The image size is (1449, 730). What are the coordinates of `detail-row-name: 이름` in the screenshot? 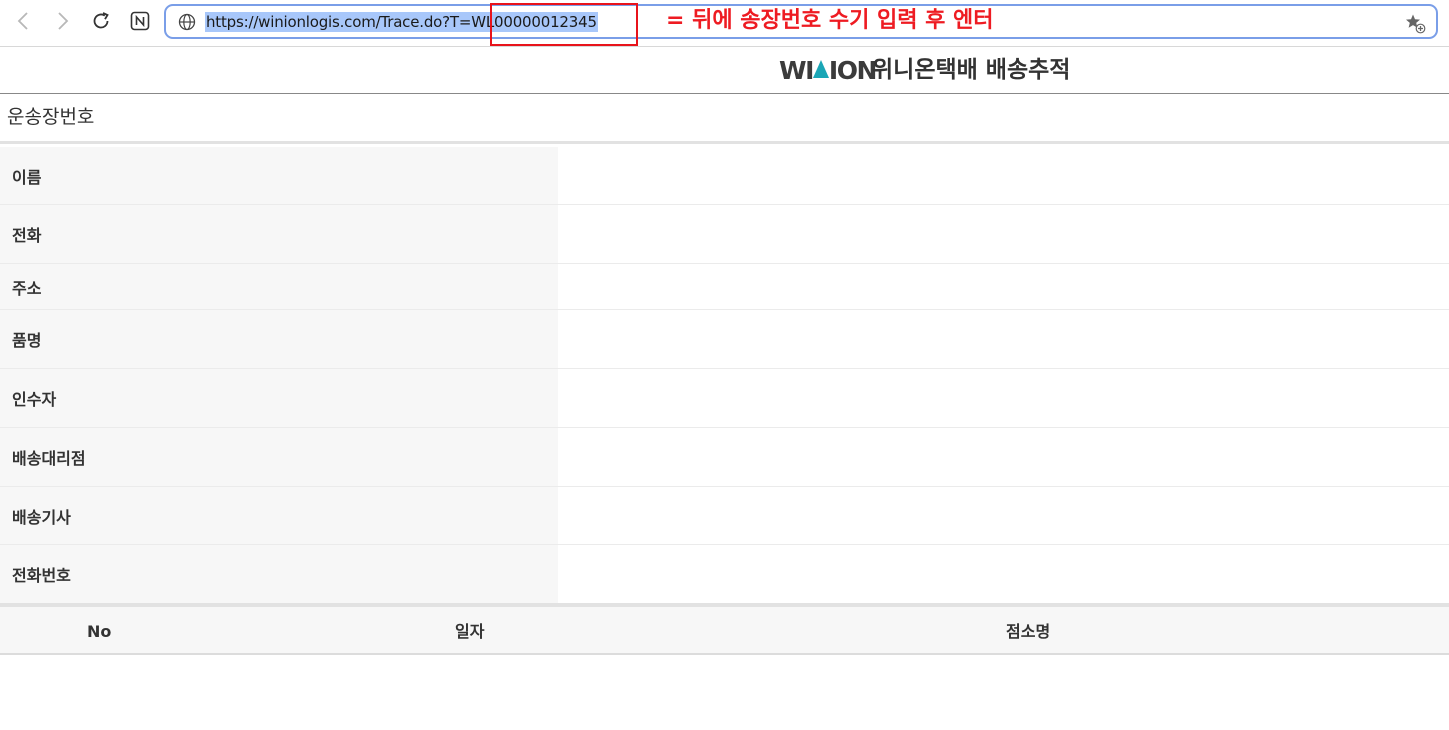 It's located at (724, 176).